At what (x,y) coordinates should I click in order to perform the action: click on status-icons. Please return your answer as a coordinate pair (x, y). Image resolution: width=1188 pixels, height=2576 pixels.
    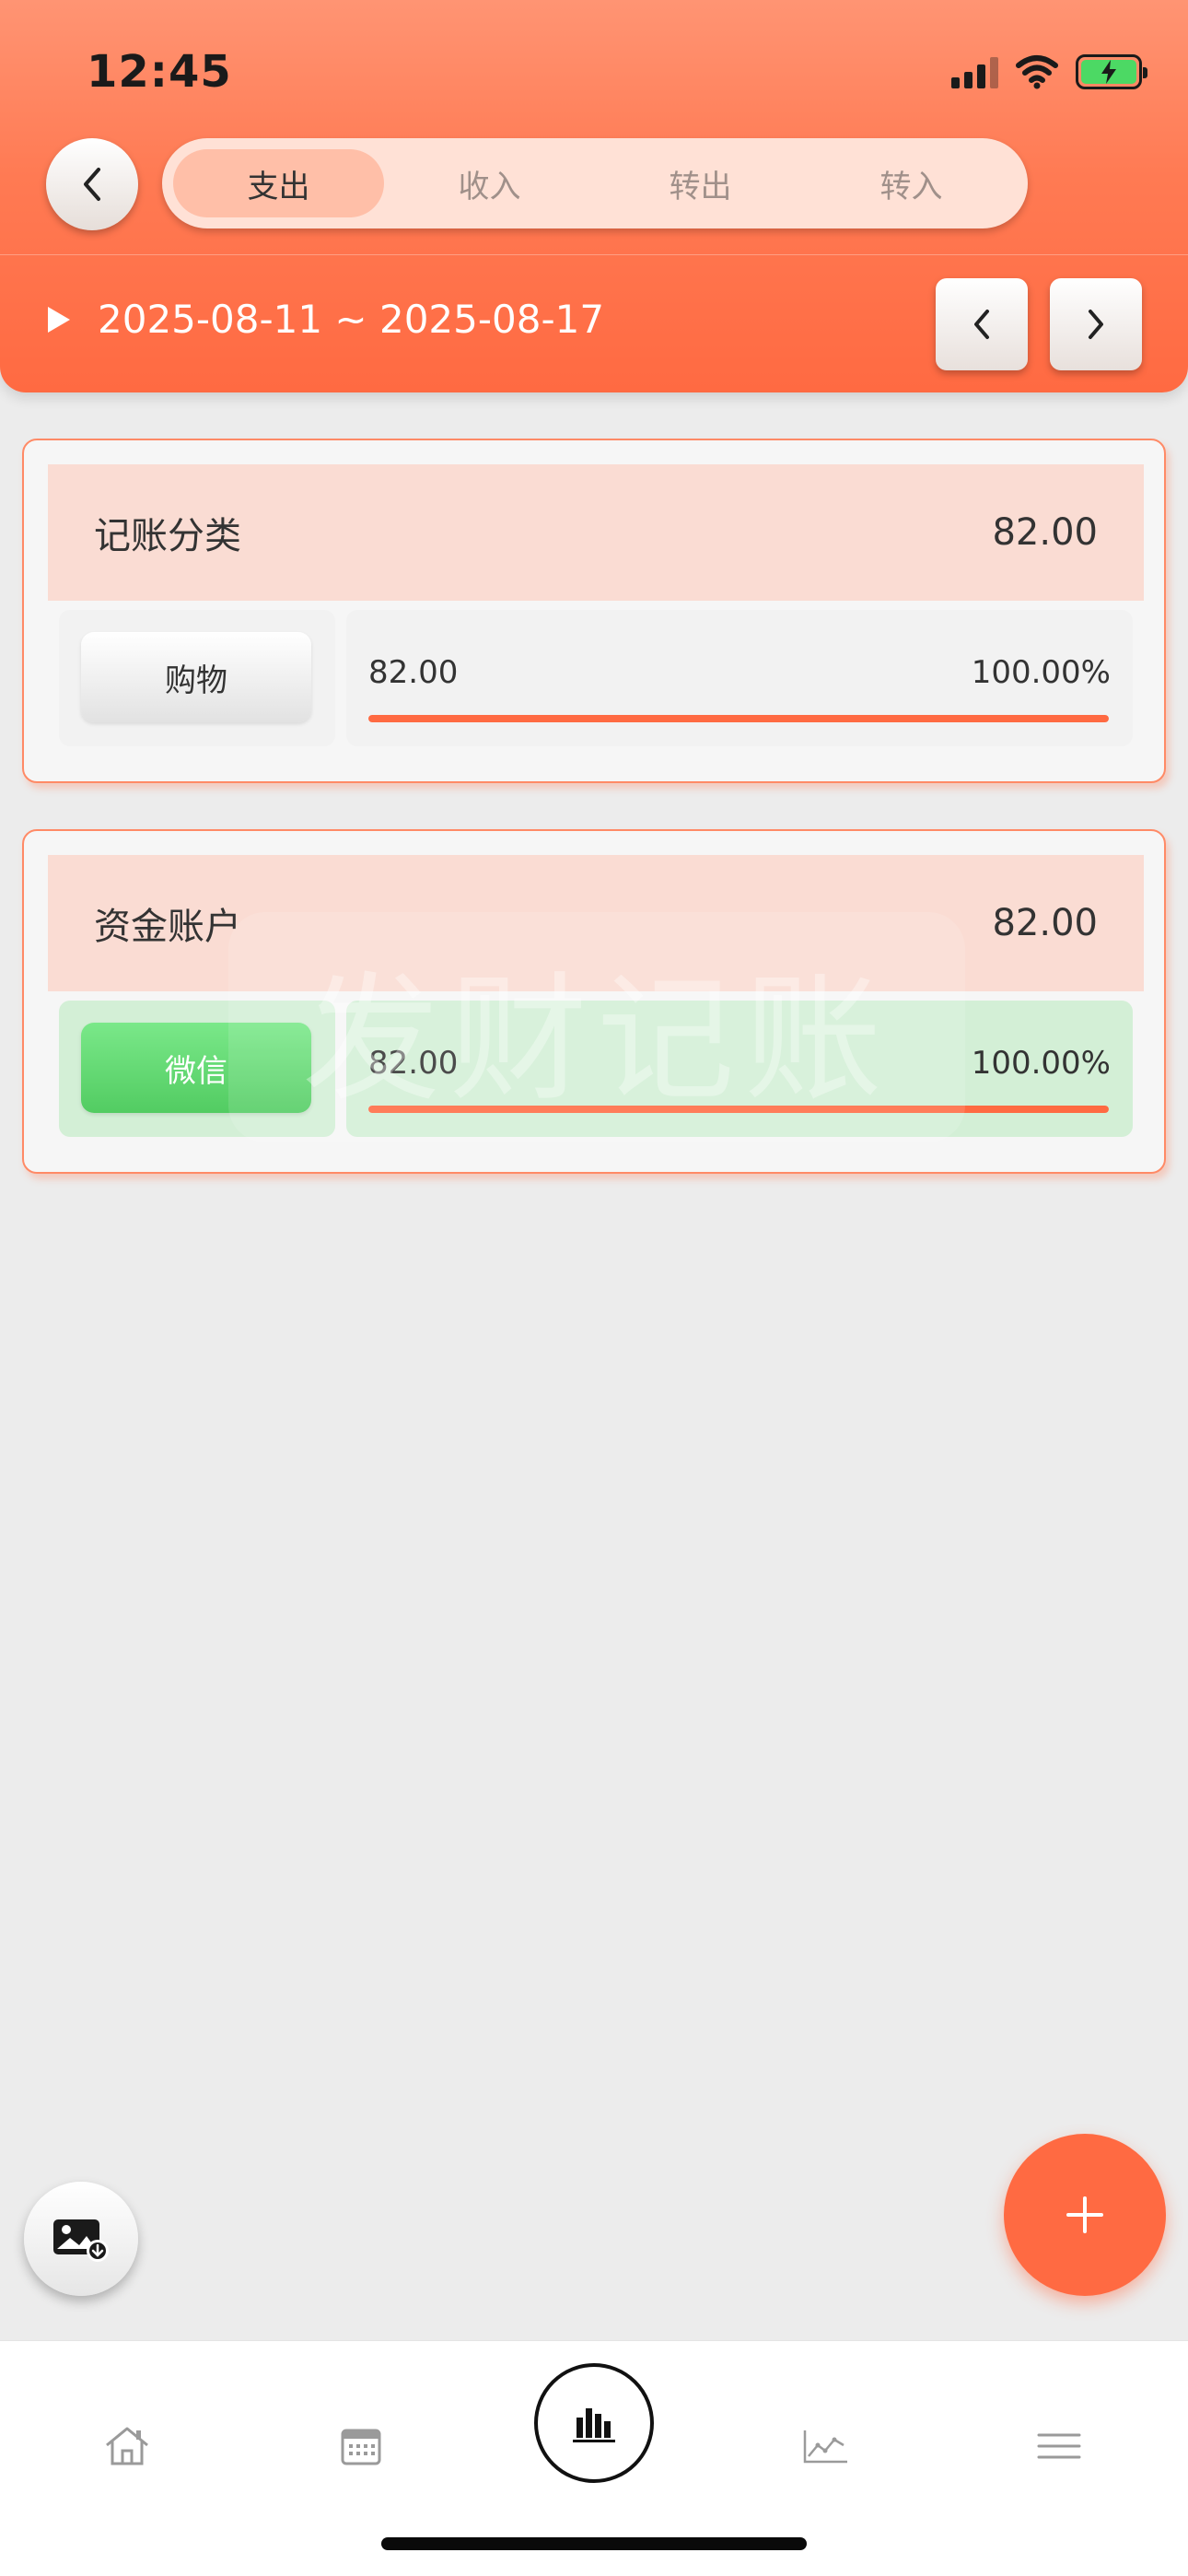
    Looking at the image, I should click on (1049, 72).